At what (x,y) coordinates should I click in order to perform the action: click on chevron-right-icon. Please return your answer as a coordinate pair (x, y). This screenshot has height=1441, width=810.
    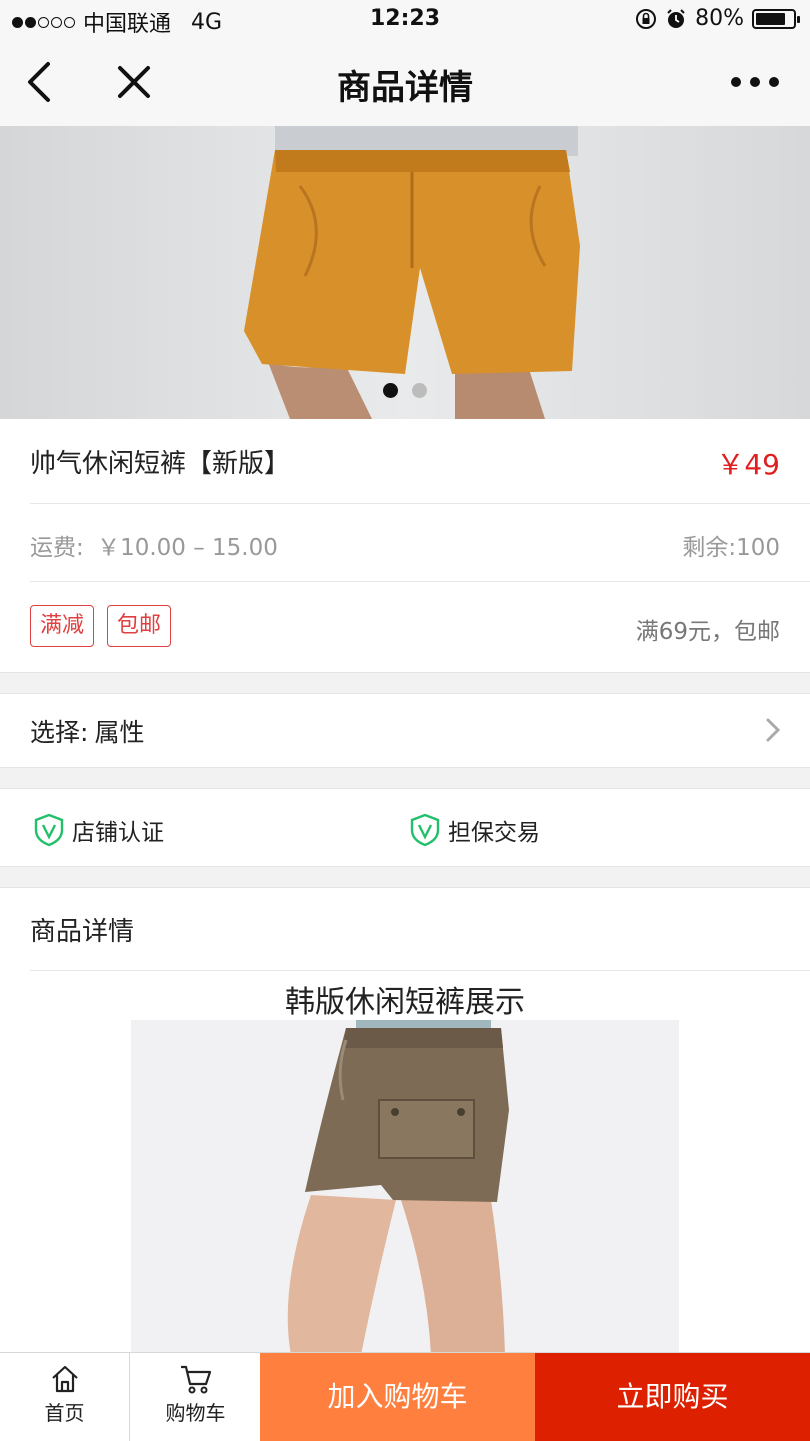
    Looking at the image, I should click on (773, 730).